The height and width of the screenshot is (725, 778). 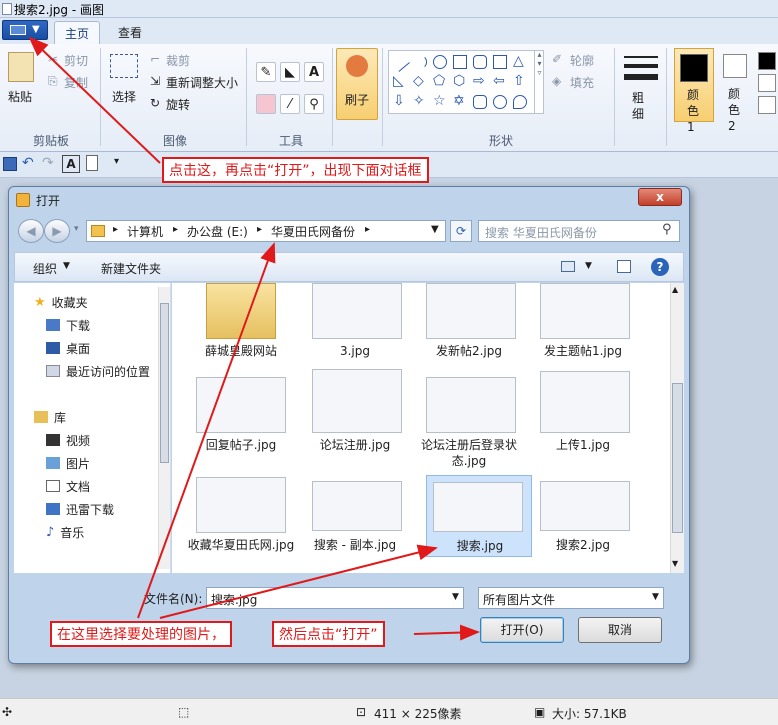 I want to click on close-button: x, so click(x=660, y=197).